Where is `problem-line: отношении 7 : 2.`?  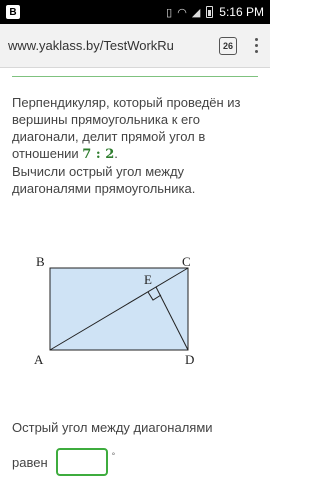 problem-line: отношении 7 : 2. is located at coordinates (137, 154).